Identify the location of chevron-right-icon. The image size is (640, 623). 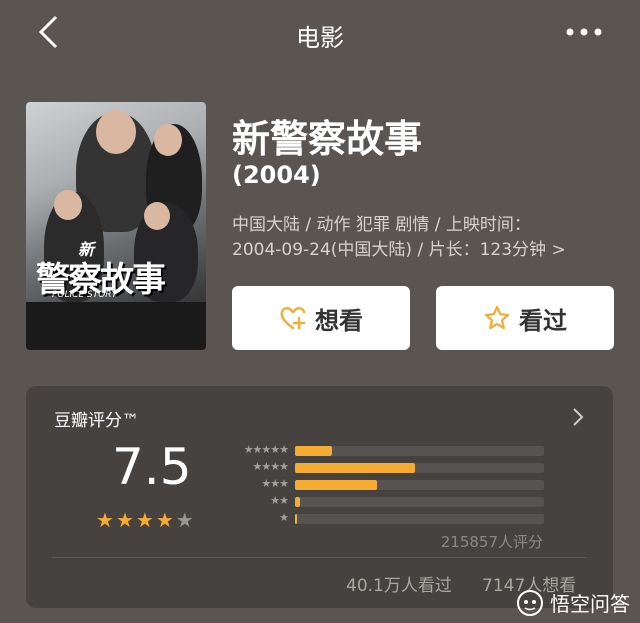
(578, 417).